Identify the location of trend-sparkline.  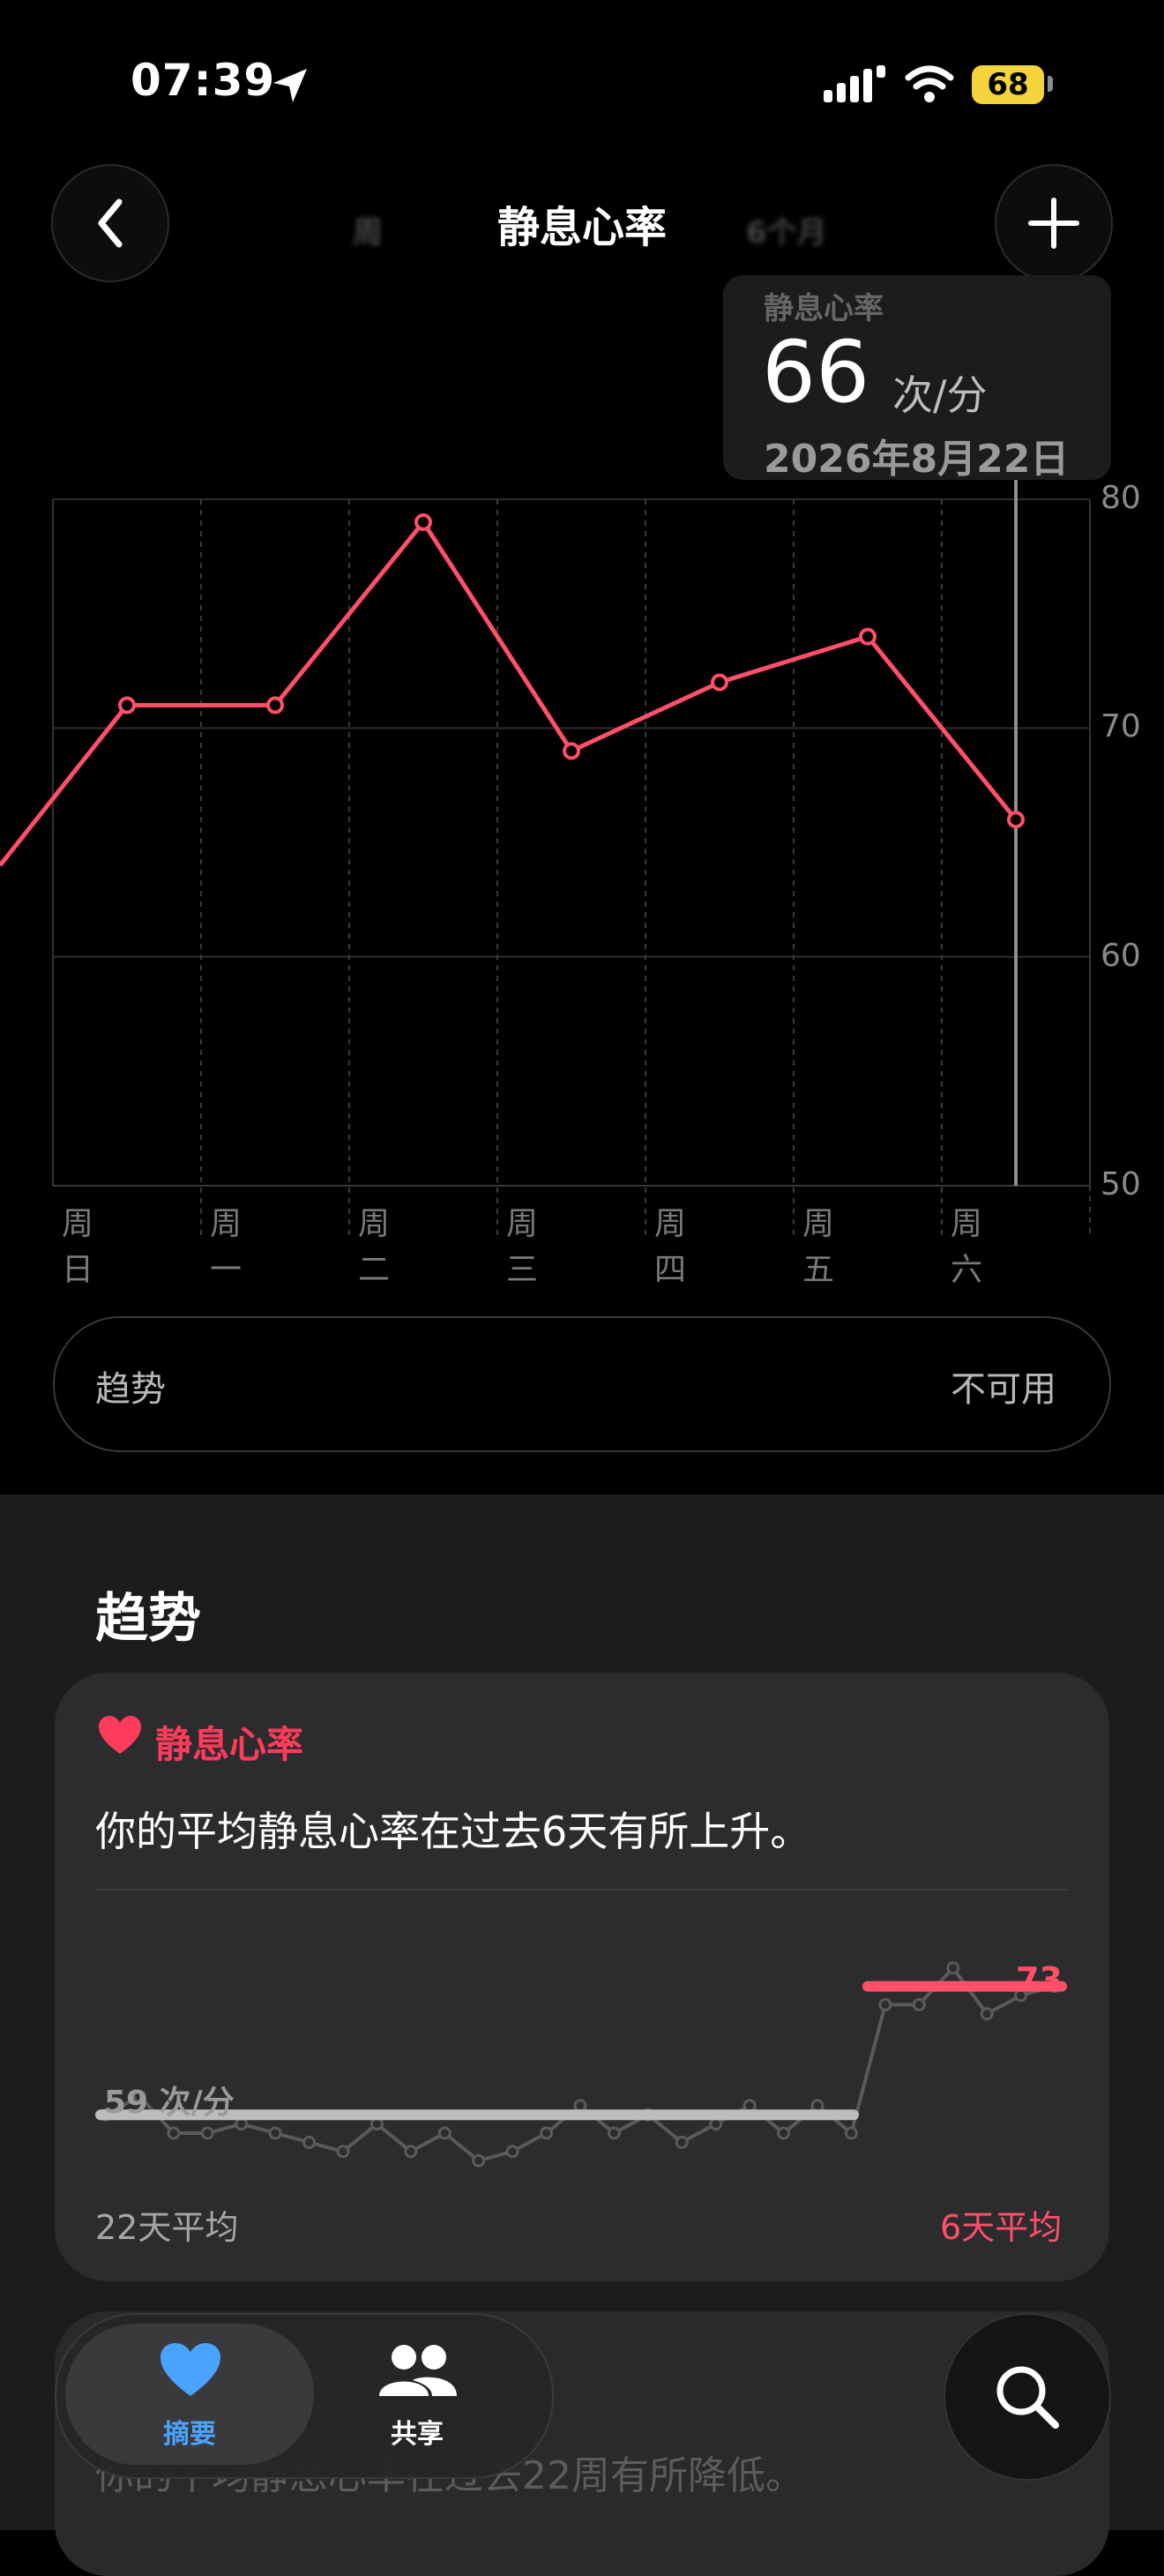
(581, 2064).